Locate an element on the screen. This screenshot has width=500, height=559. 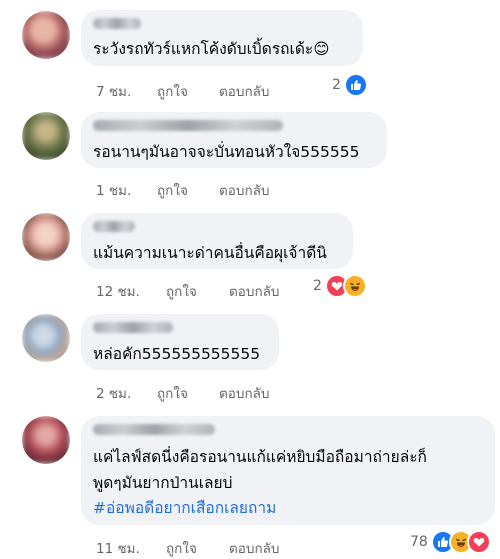
comment-bubble: หล่อคัก555555555555 is located at coordinates (180, 342).